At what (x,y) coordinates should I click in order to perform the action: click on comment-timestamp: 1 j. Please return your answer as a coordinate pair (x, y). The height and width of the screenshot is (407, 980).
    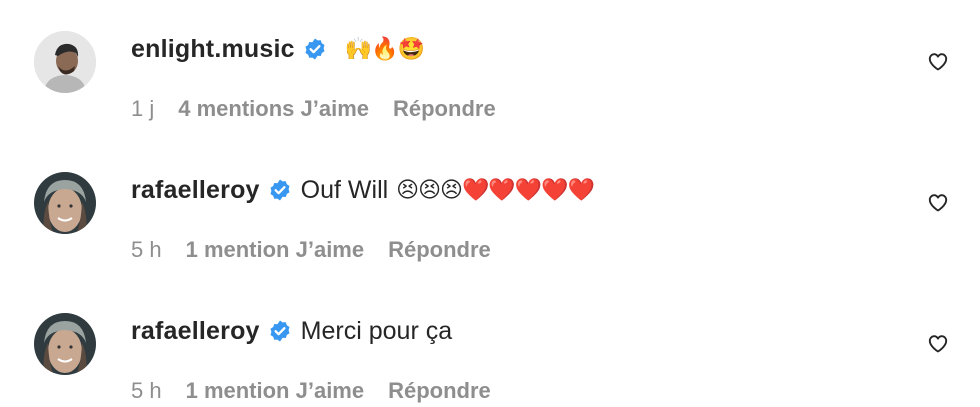
    Looking at the image, I should click on (142, 109).